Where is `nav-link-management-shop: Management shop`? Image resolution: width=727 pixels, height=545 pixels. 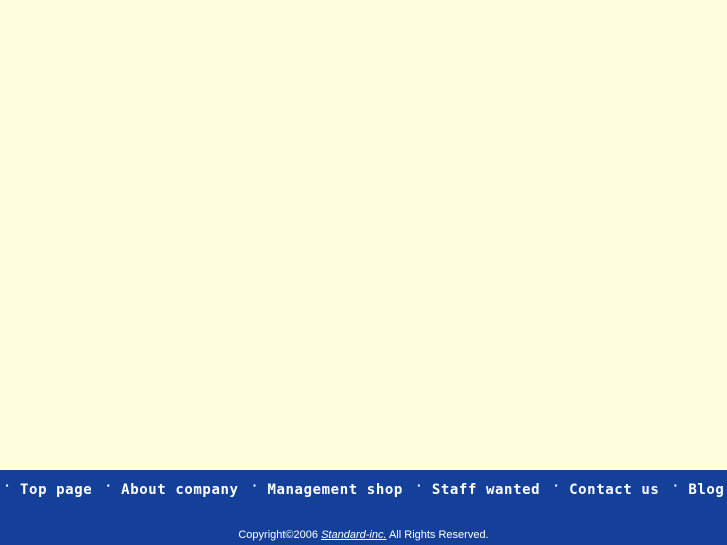 nav-link-management-shop: Management shop is located at coordinates (334, 490).